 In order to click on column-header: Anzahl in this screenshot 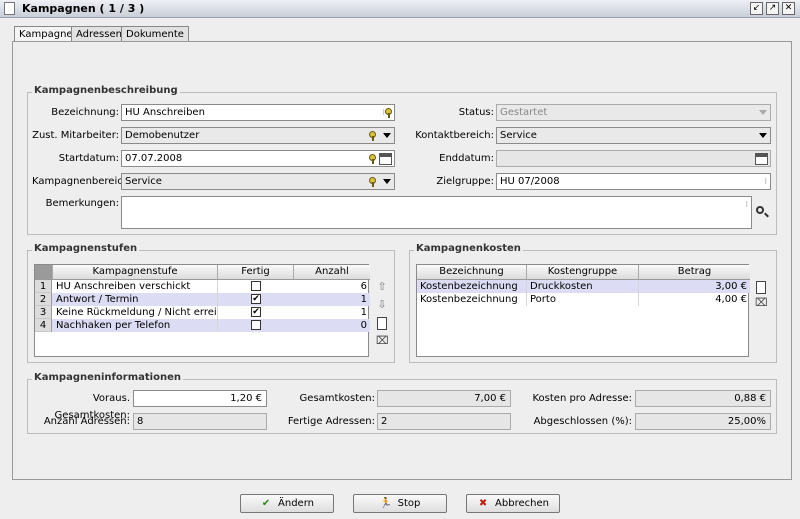, I will do `click(332, 272)`.